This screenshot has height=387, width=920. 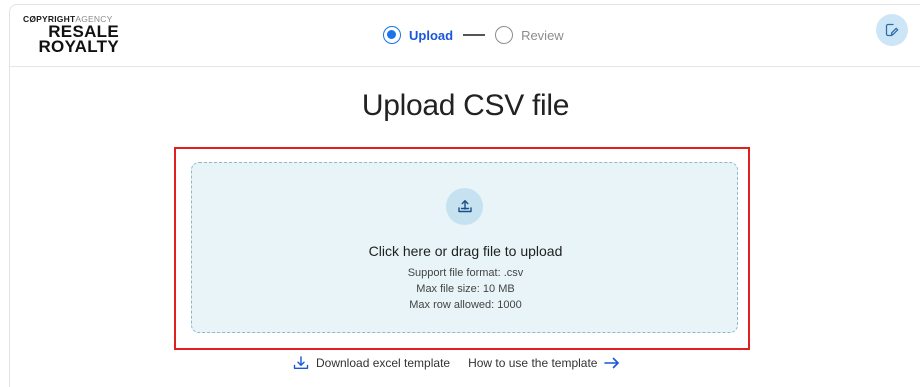 I want to click on progress-stepper: Upload Review, so click(x=473, y=35).